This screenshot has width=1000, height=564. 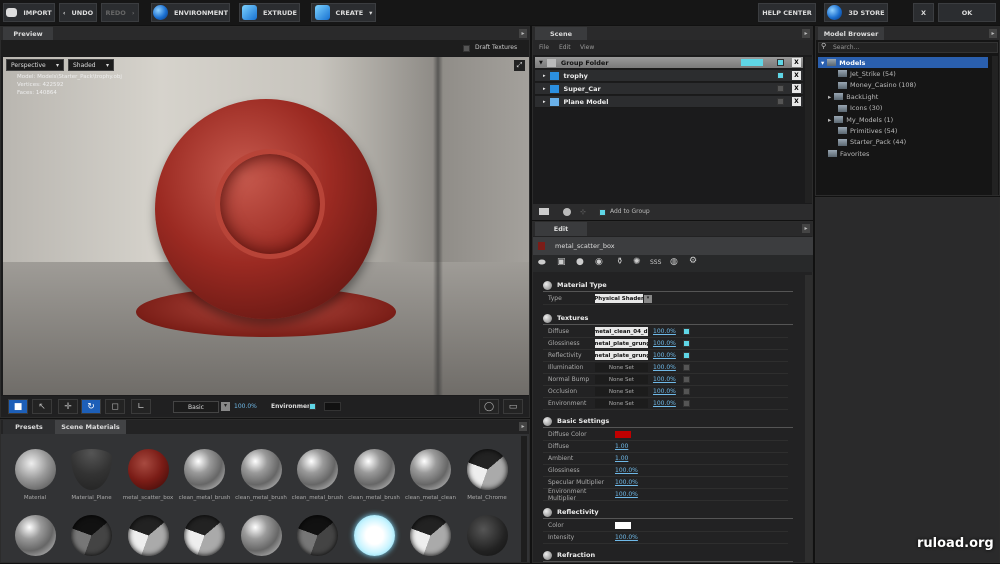 What do you see at coordinates (542, 263) in the screenshot?
I see `material-type-icon: ⬬` at bounding box center [542, 263].